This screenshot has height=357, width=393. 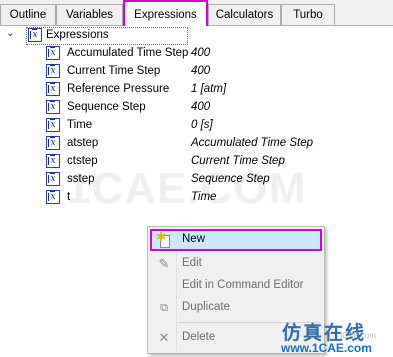 What do you see at coordinates (194, 239) in the screenshot?
I see `menu-item-label: New` at bounding box center [194, 239].